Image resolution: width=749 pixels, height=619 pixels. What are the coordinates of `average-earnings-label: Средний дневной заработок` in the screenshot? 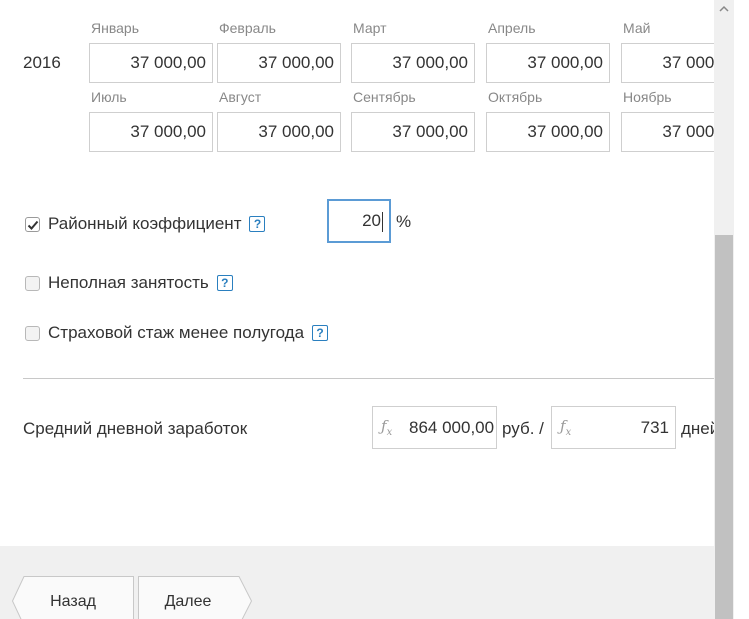 It's located at (135, 428).